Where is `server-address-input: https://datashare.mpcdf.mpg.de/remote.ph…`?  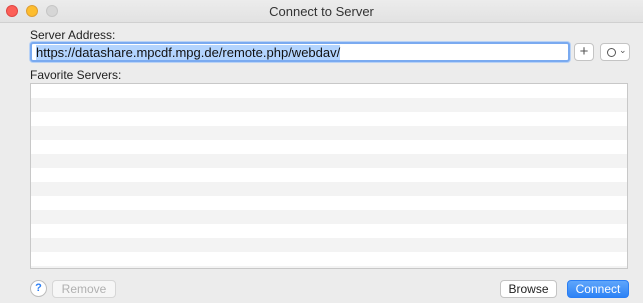
server-address-input: https://datashare.mpcdf.mpg.de/remote.ph… is located at coordinates (300, 52).